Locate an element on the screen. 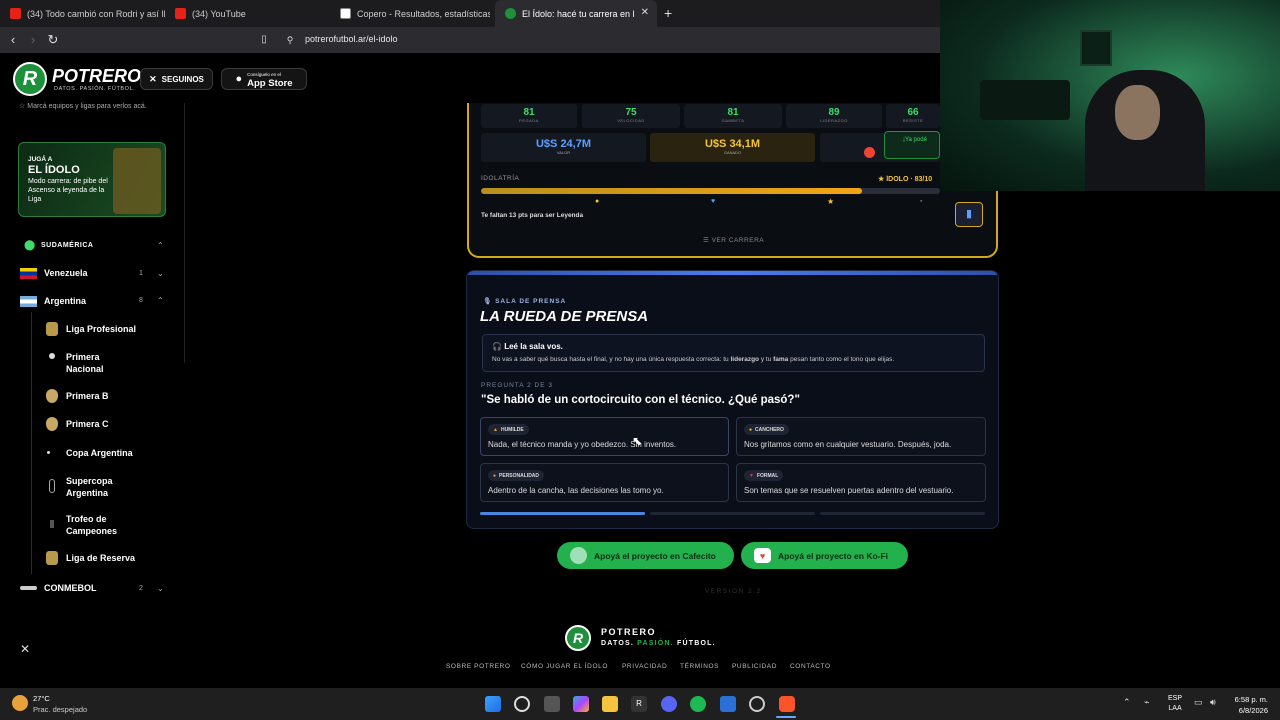  stat-resistencia: 66 RESISTE is located at coordinates (913, 116).